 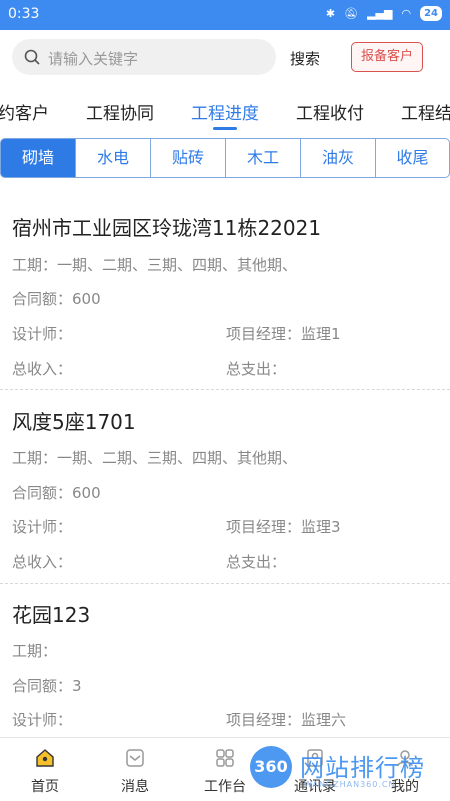 What do you see at coordinates (135, 769) in the screenshot?
I see `nav-messages: 消息` at bounding box center [135, 769].